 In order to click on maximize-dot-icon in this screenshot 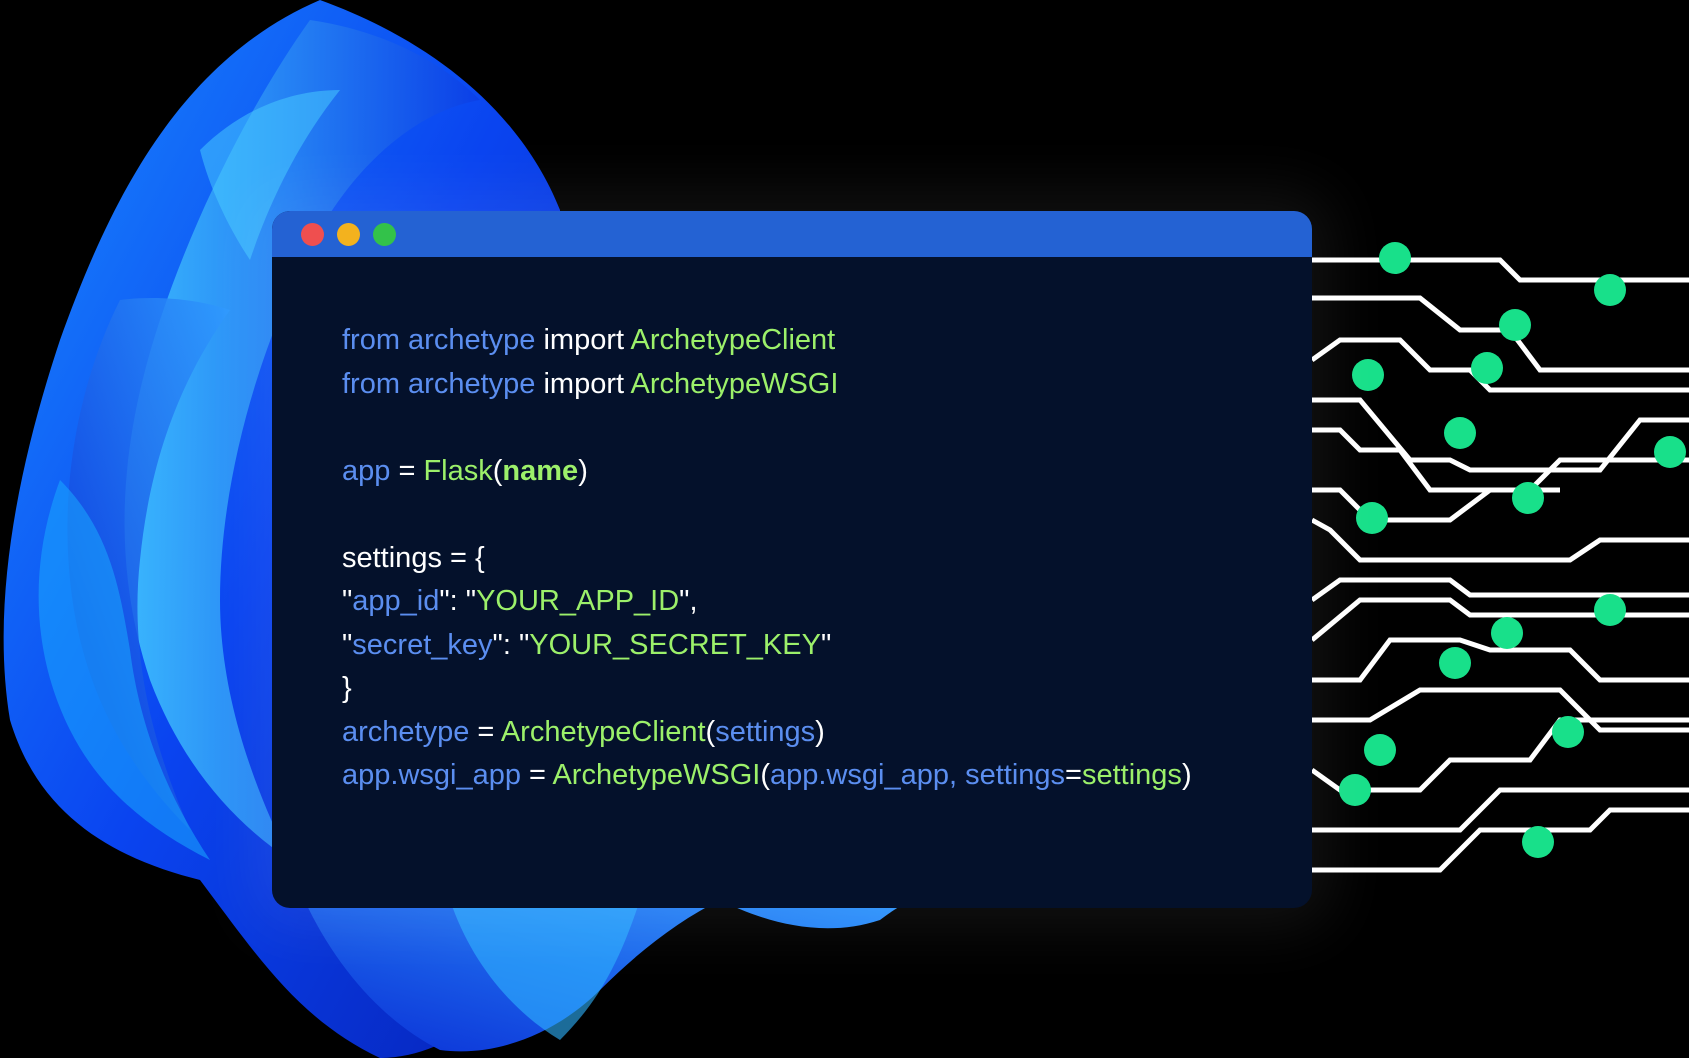, I will do `click(384, 234)`.